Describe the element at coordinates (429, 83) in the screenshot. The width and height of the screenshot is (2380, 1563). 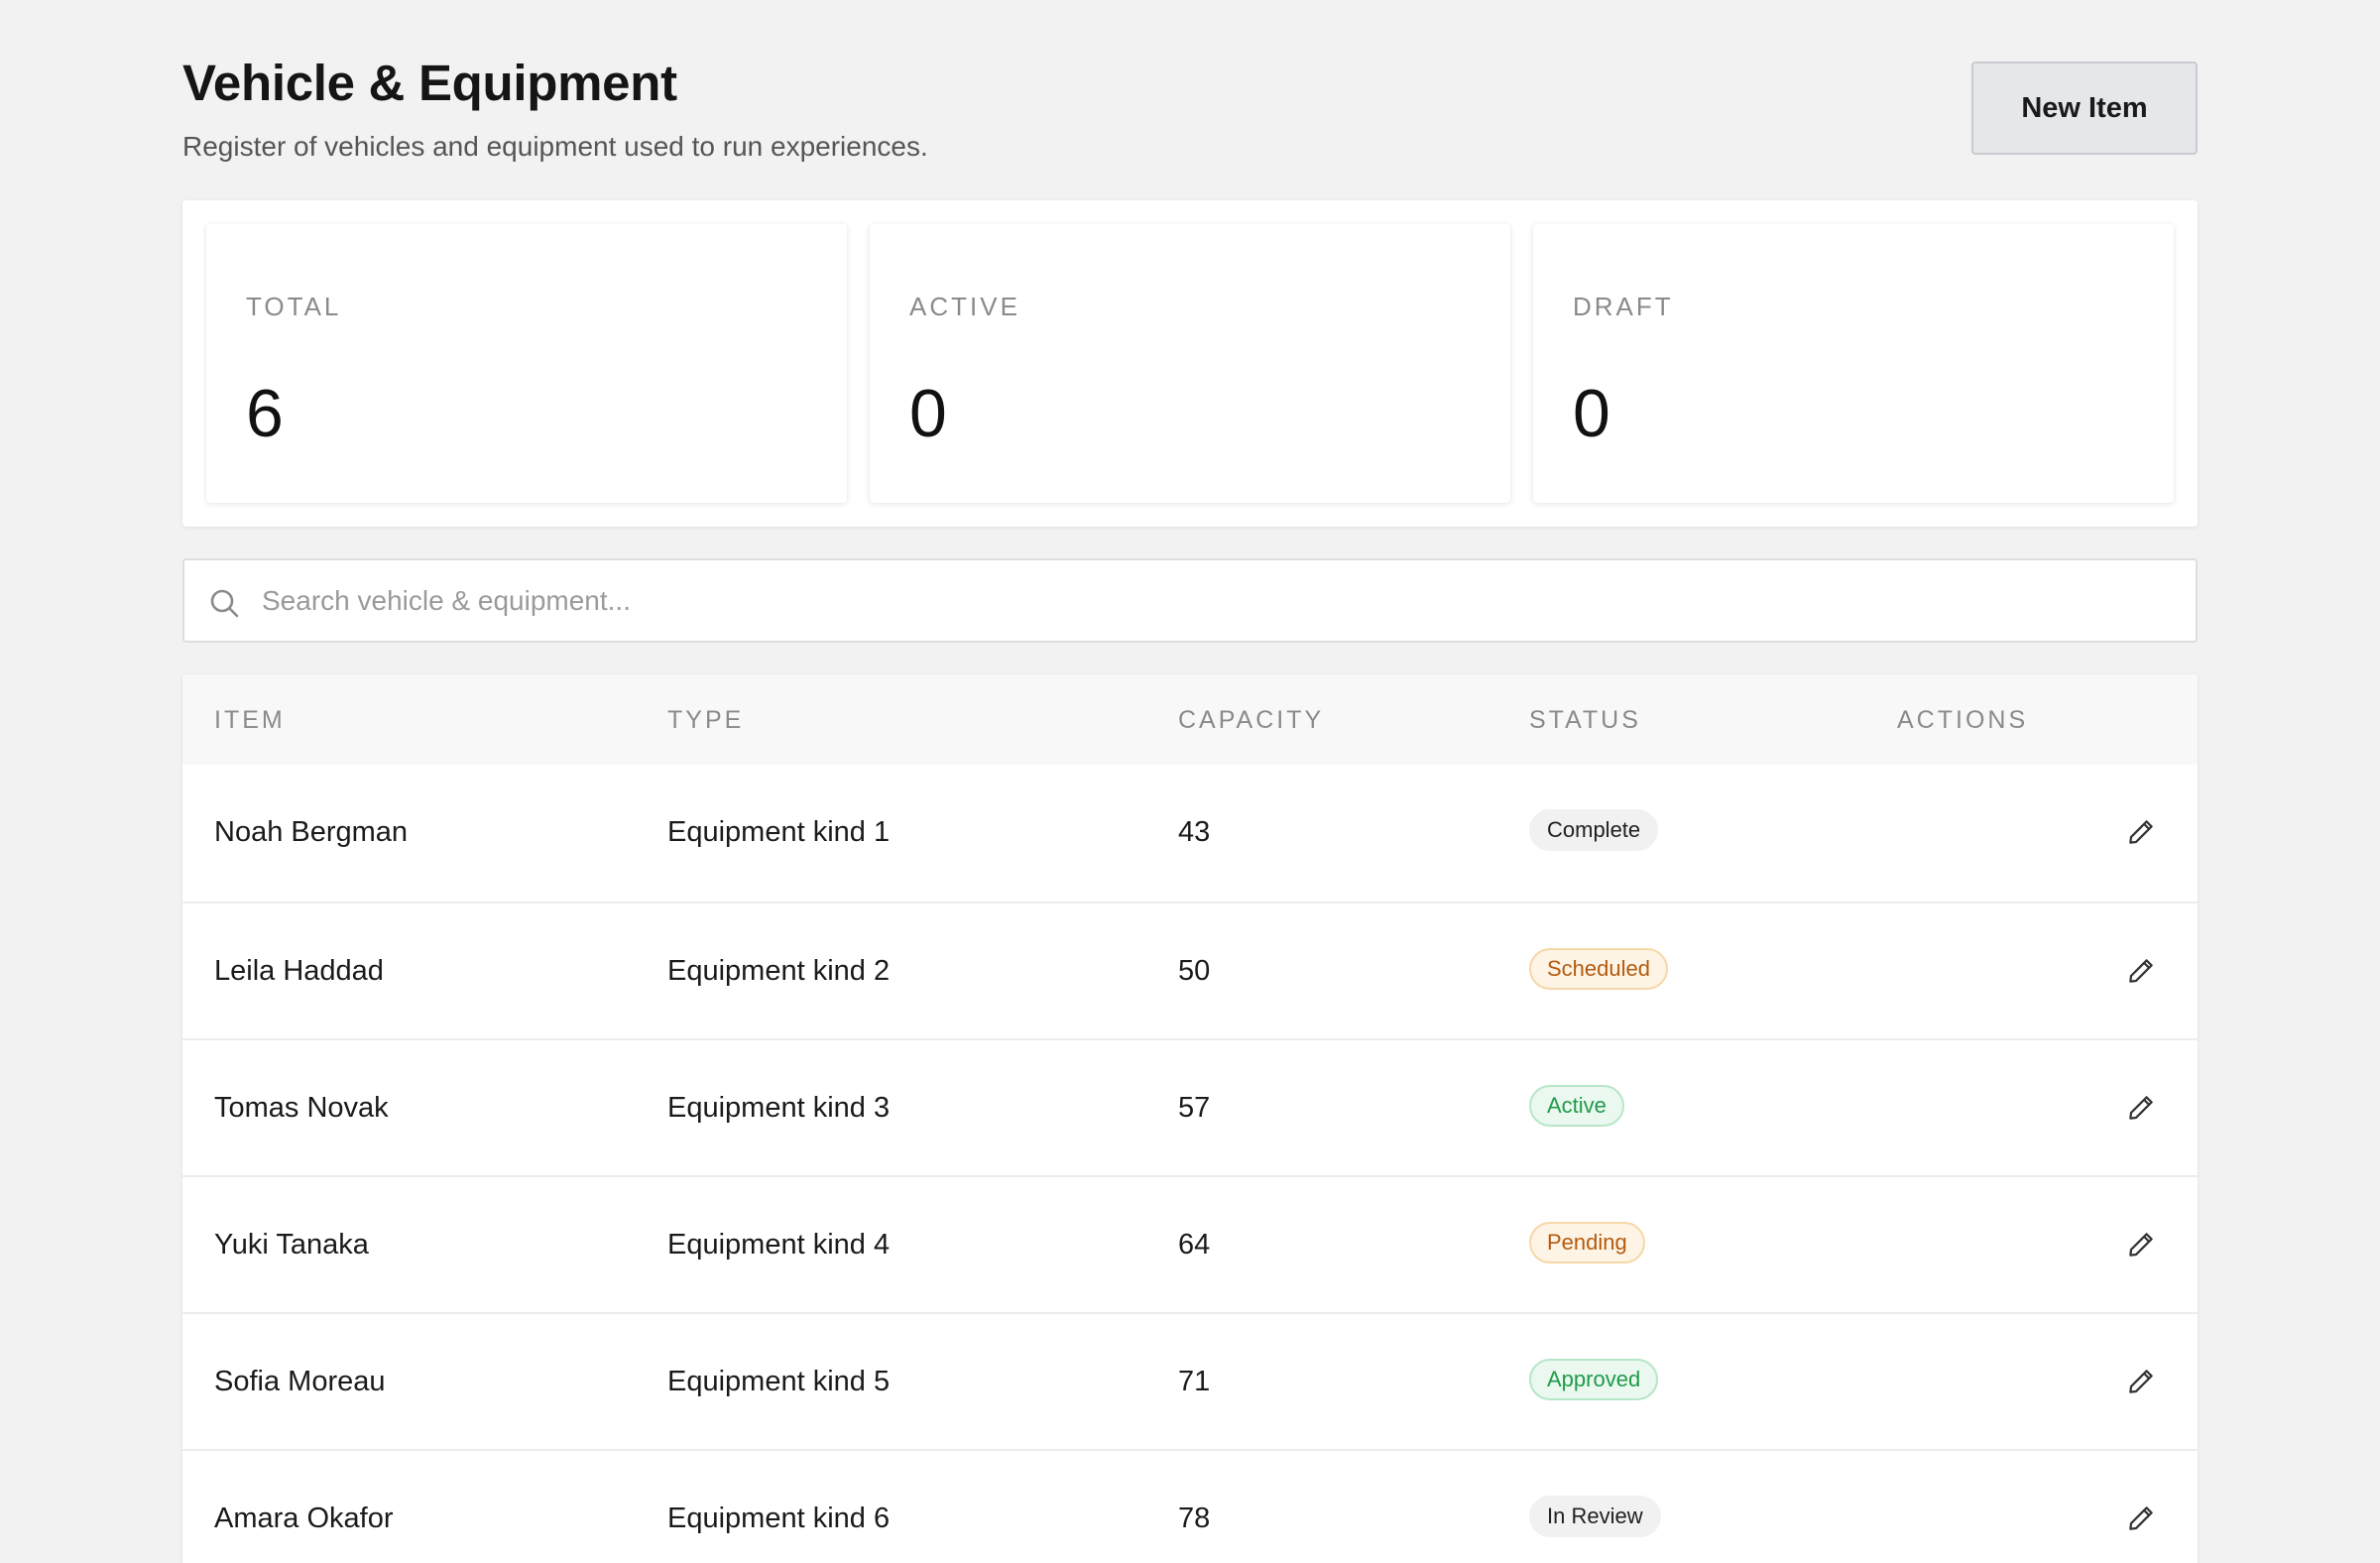
I see `page-title: Vehicle & Equipment` at that location.